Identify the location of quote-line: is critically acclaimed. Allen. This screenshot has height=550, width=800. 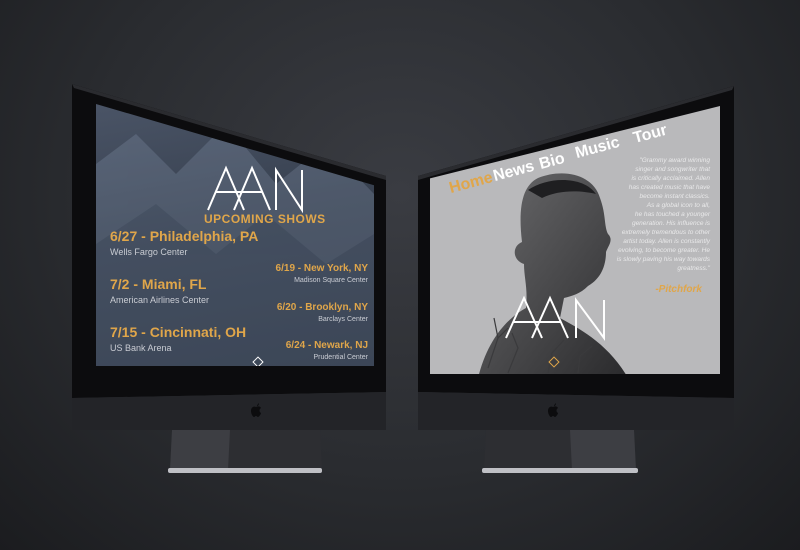
(670, 178).